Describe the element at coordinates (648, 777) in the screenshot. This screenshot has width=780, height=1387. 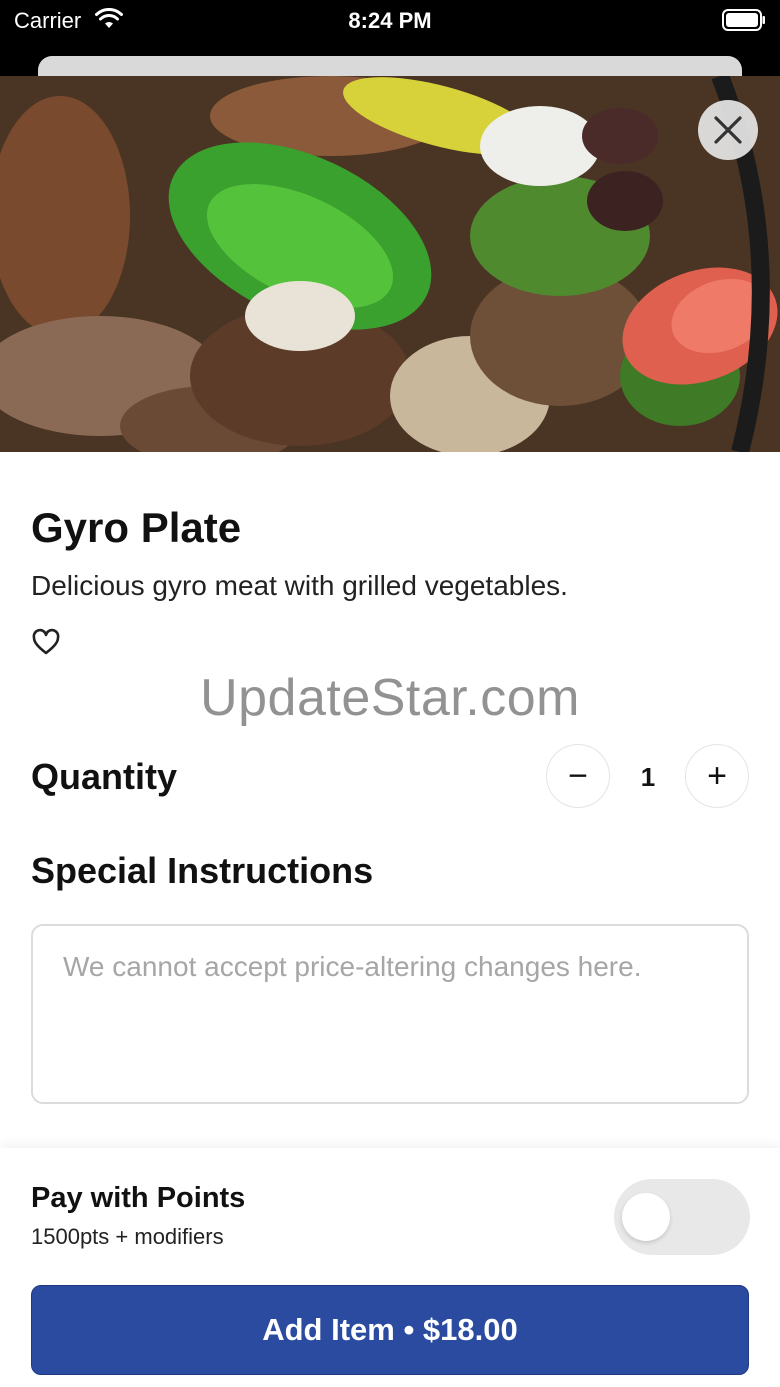
I see `quantity-value: 1` at that location.